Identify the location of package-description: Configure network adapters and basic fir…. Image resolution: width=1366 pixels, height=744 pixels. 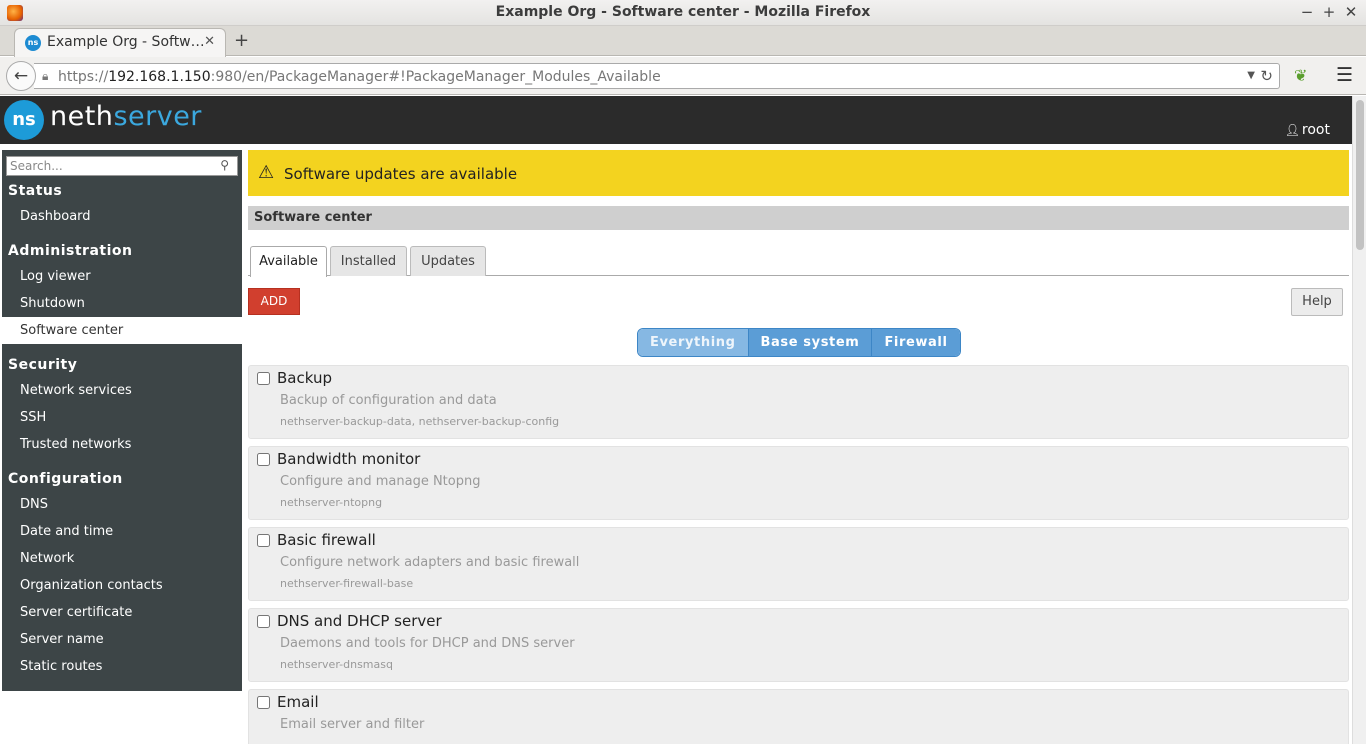
(430, 562).